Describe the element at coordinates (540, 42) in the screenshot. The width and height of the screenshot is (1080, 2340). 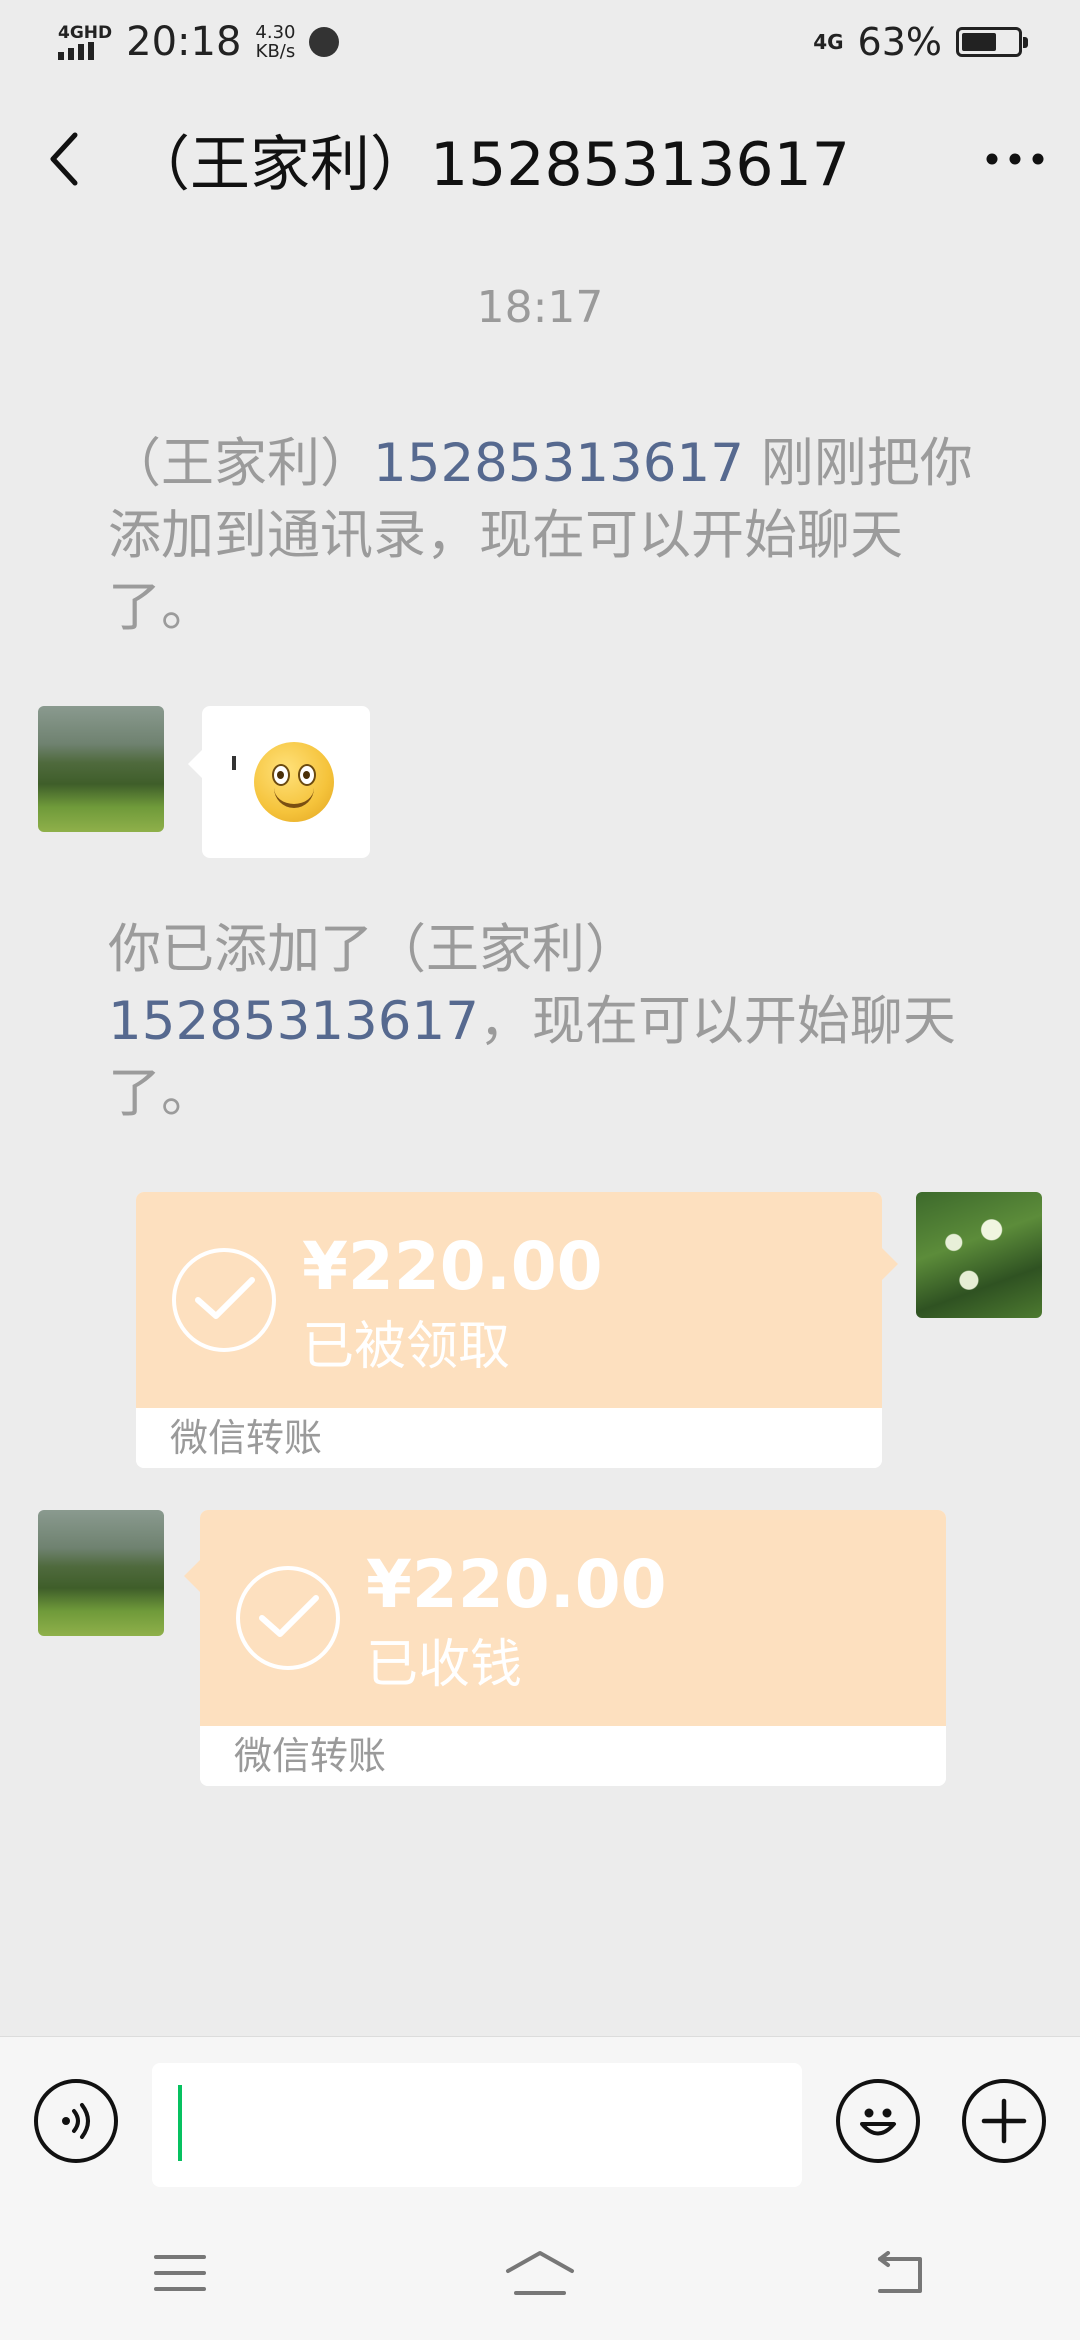
I see `status-bar: 4GHD 20:18 4.30 KB/s 4G 63%` at that location.